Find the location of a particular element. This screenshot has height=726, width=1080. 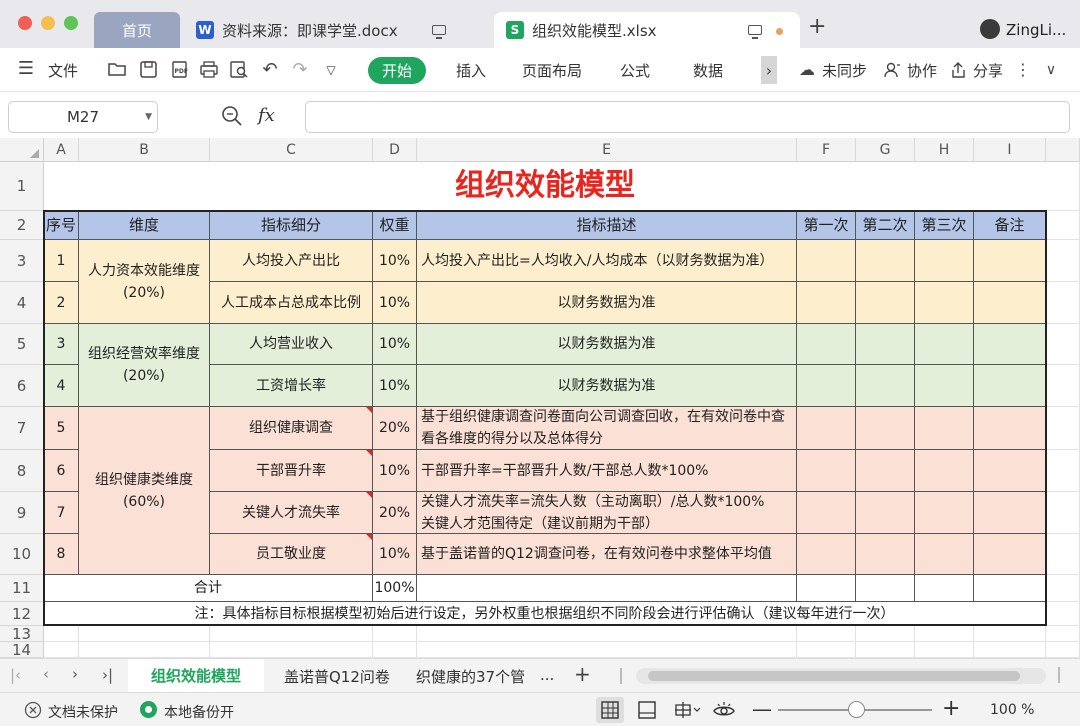

eye-protection-icon is located at coordinates (724, 712).